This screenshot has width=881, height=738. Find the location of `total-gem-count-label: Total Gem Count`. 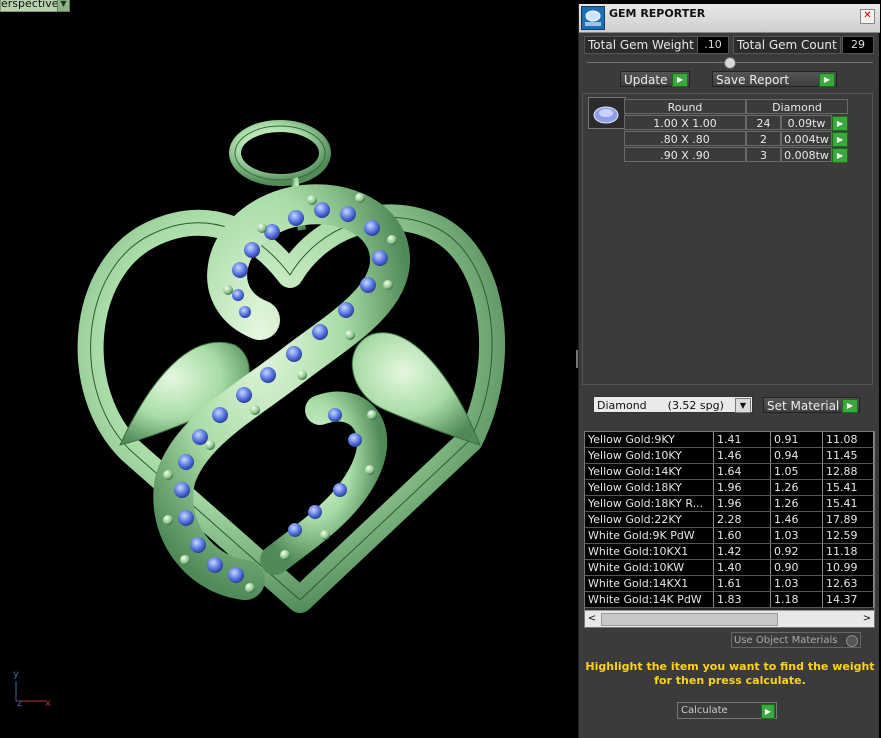

total-gem-count-label: Total Gem Count is located at coordinates (787, 45).